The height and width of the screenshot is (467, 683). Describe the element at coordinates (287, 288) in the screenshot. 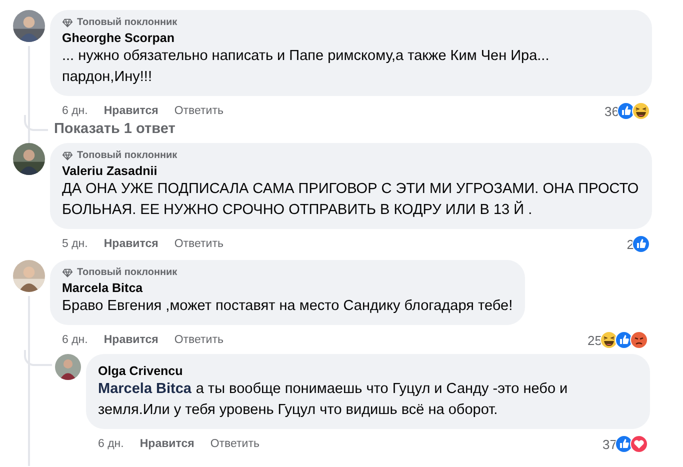

I see `author-name: Marcela Bitca` at that location.